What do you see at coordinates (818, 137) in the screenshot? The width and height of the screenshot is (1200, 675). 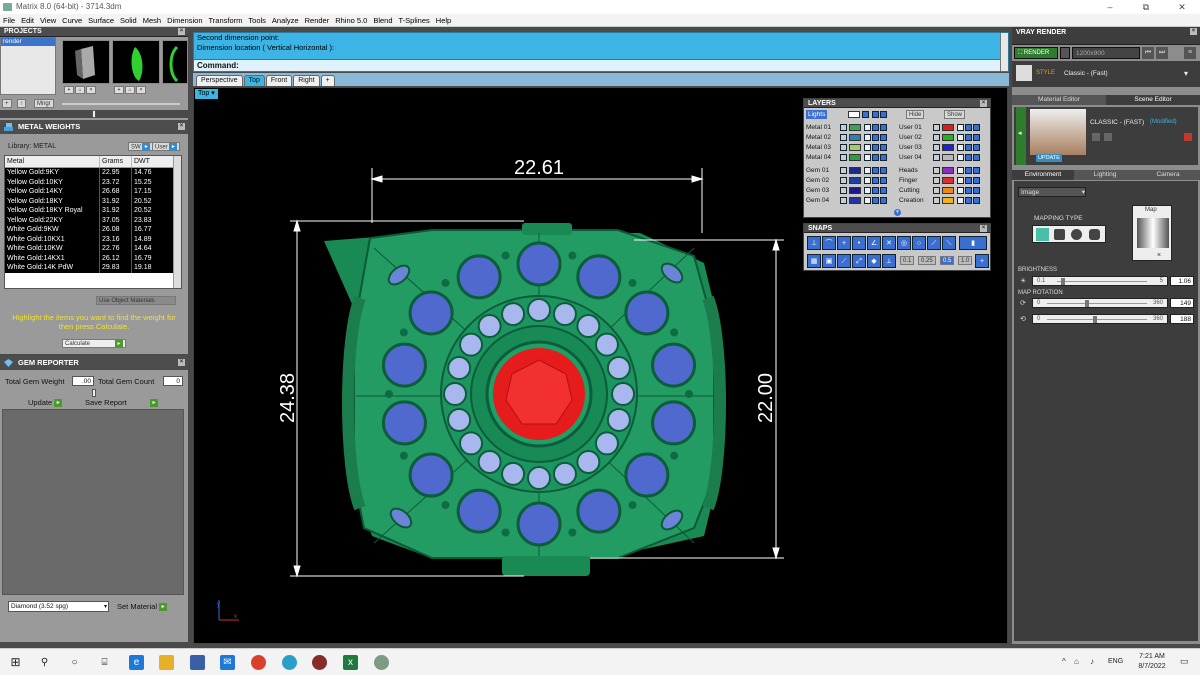 I see `layer-name: Metal 02` at bounding box center [818, 137].